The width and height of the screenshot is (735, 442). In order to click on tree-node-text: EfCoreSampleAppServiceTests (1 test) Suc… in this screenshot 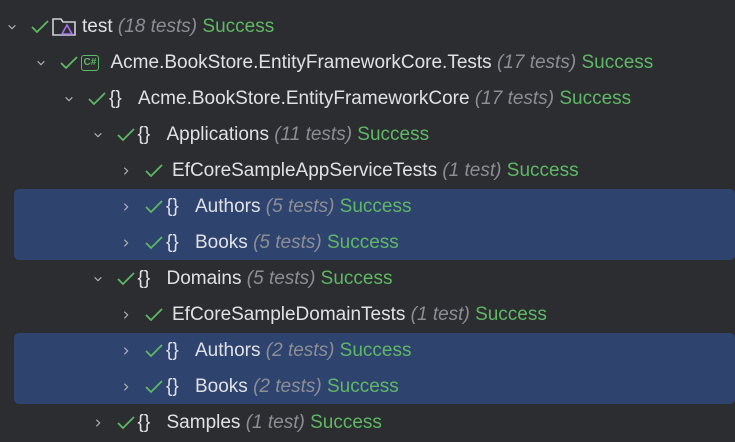, I will do `click(375, 171)`.